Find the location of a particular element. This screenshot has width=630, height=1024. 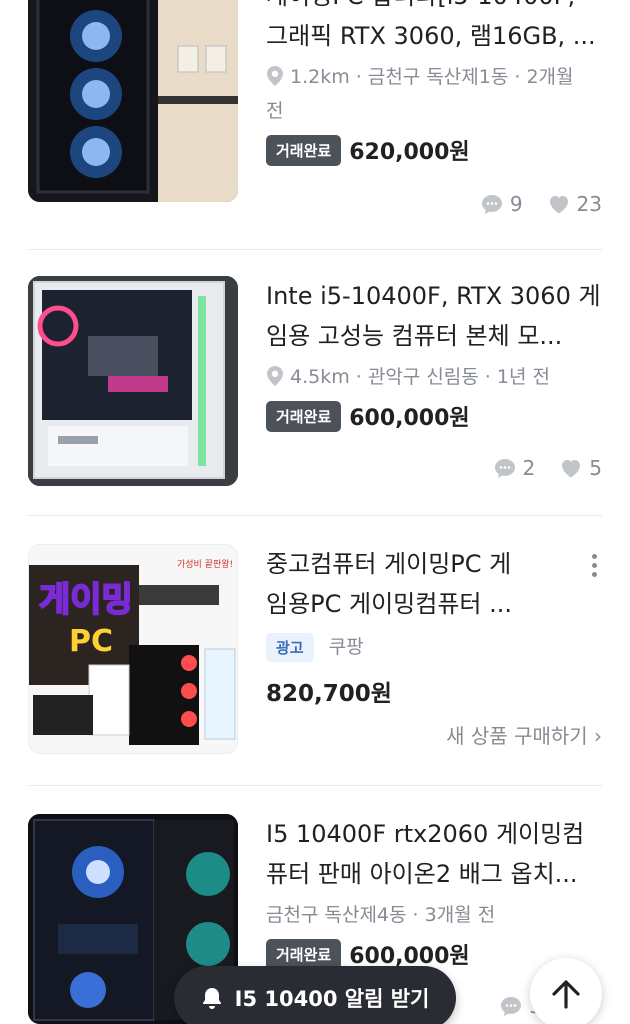

item-meta: 1.2km · 금천구 독산제1동 · 2개월 전 is located at coordinates (420, 94).